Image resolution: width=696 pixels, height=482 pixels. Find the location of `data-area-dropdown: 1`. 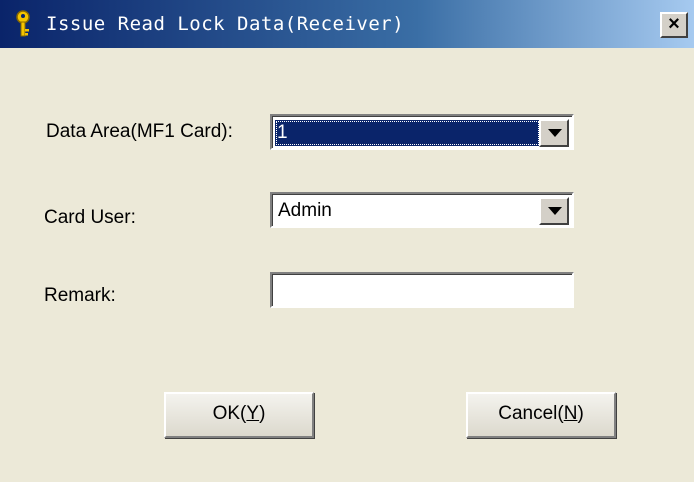

data-area-dropdown: 1 is located at coordinates (422, 132).